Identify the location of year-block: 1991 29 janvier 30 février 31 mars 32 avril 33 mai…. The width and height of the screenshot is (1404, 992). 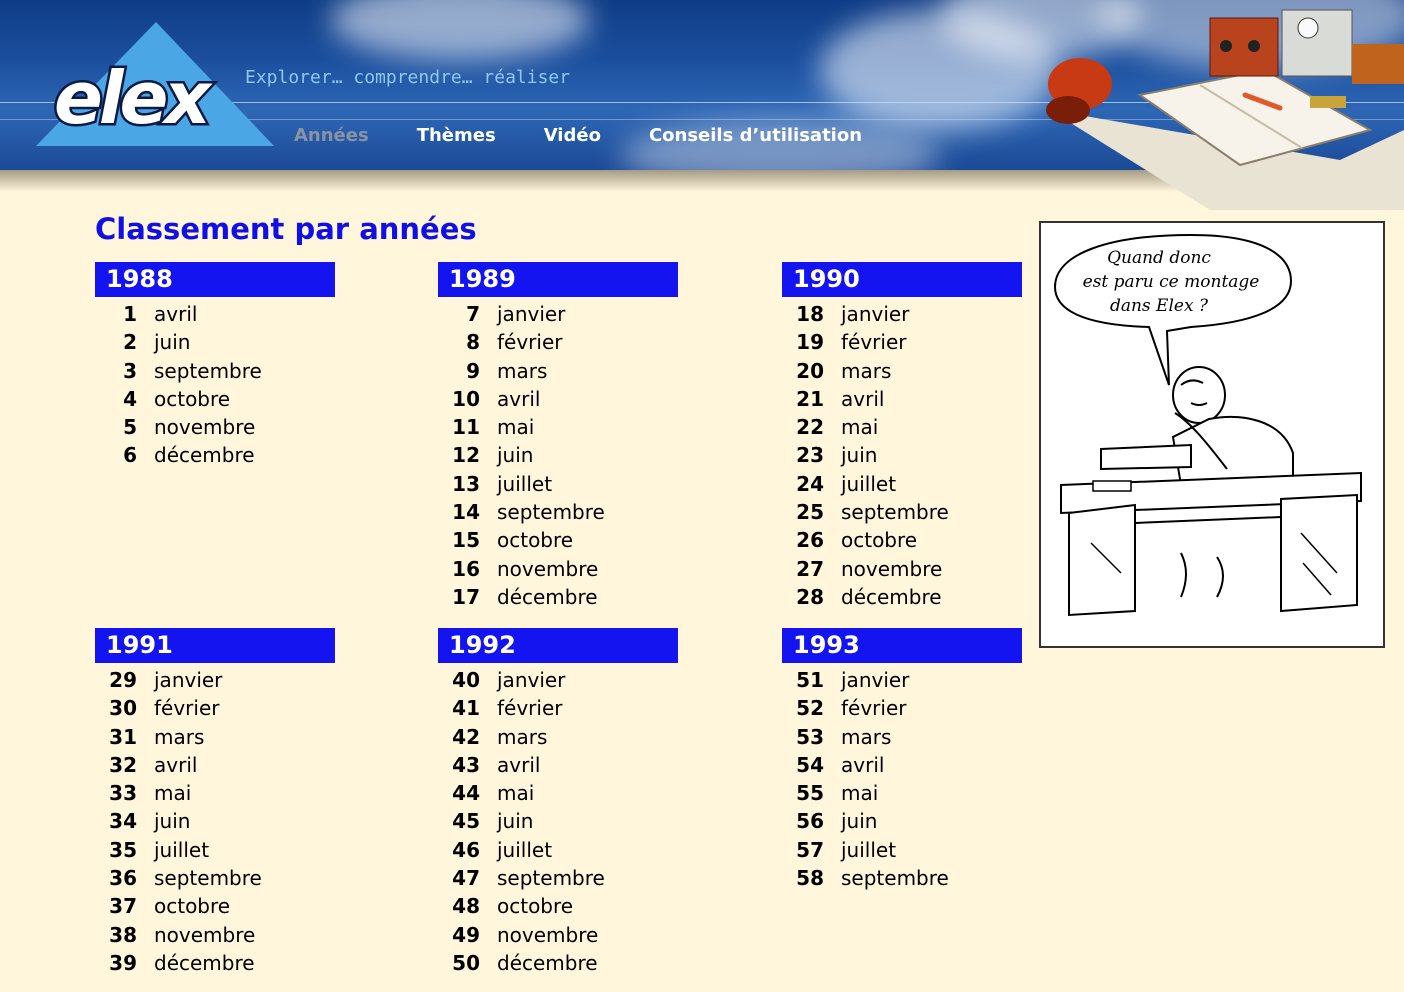
(215, 802).